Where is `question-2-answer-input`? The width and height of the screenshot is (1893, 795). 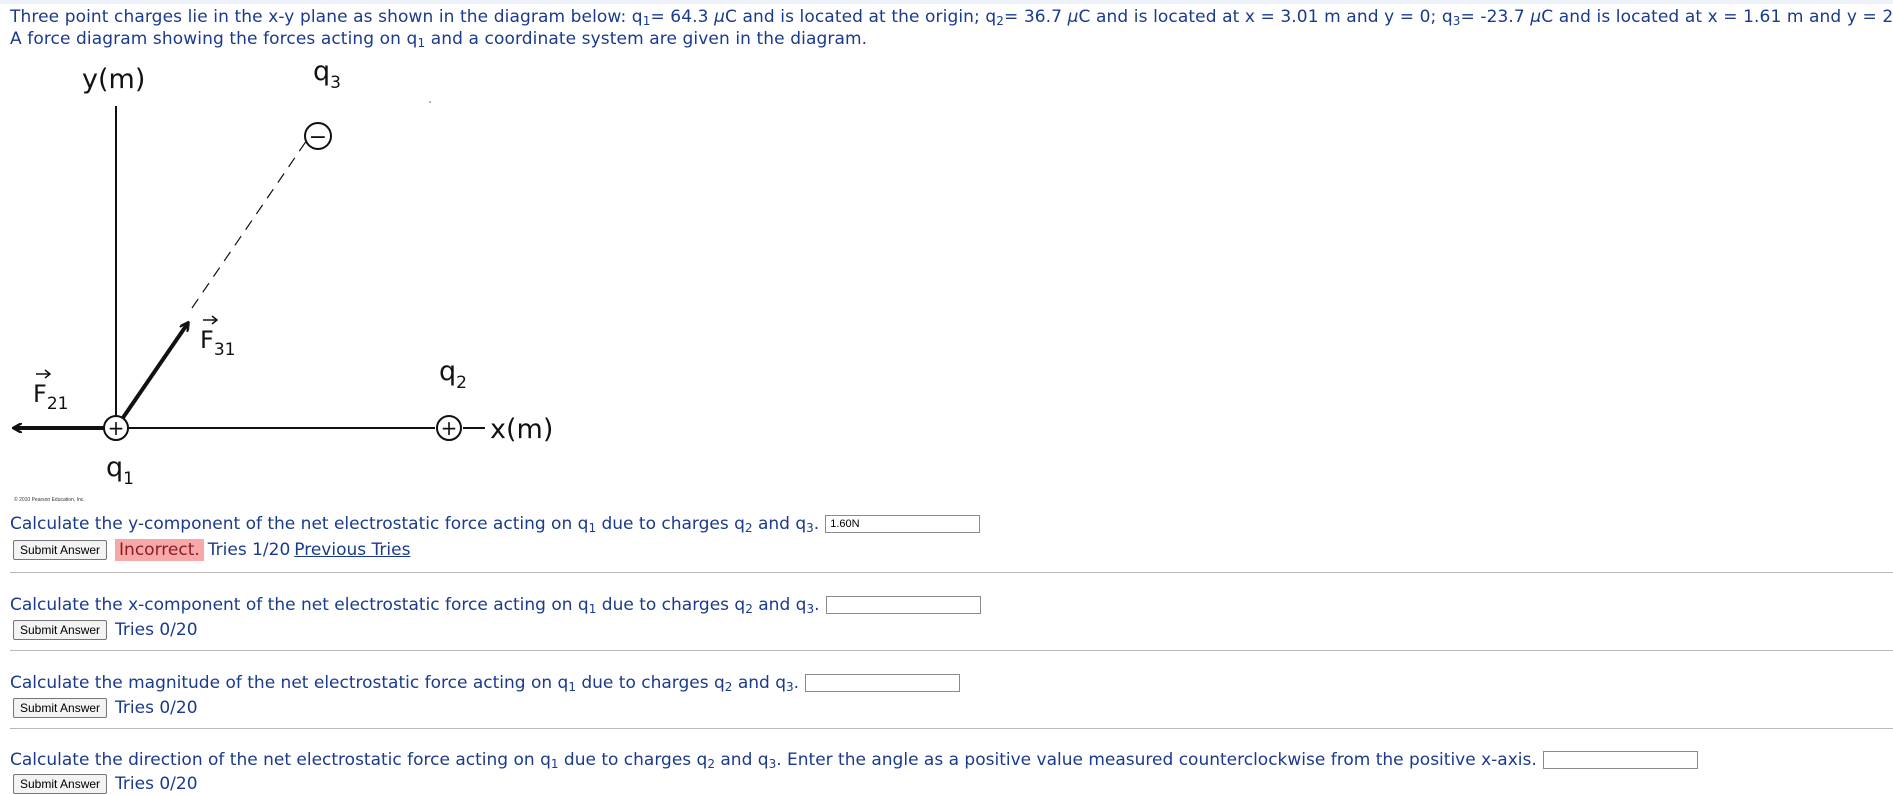
question-2-answer-input is located at coordinates (903, 605).